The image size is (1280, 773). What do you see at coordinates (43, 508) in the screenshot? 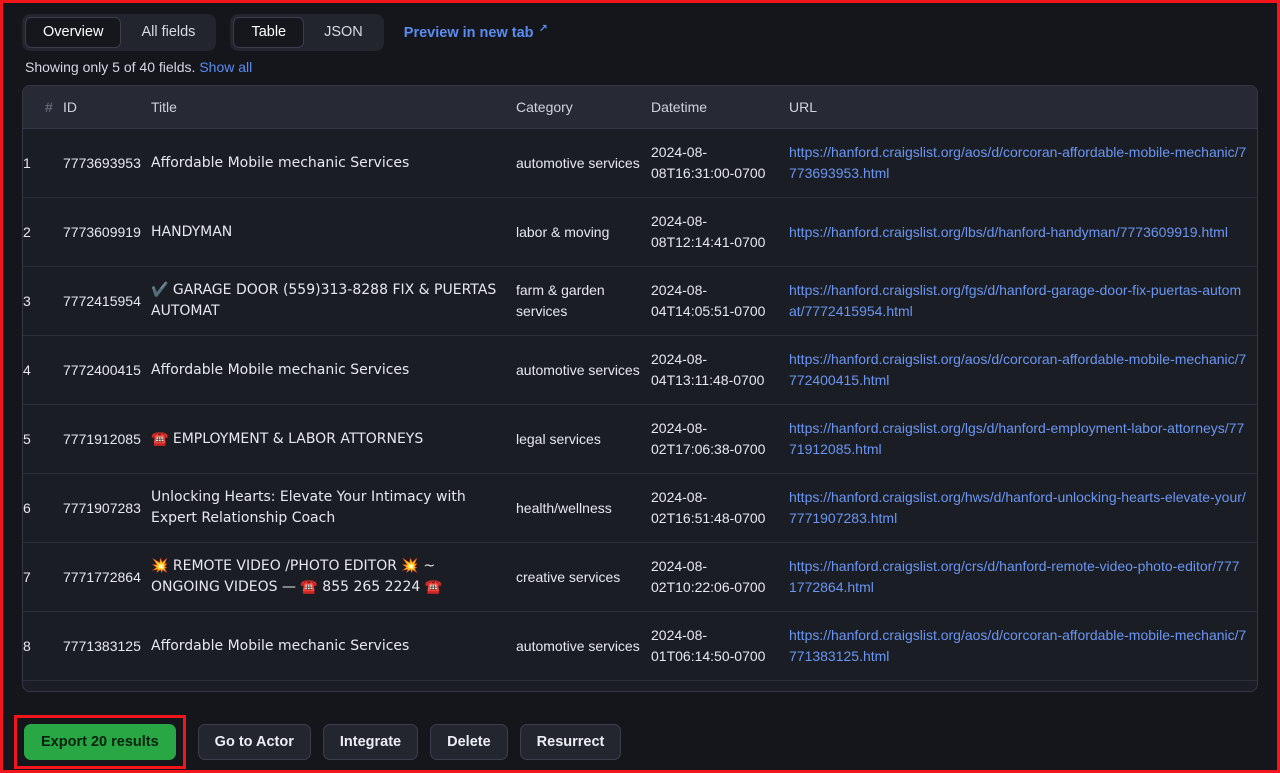
I see `cell-index: 6` at bounding box center [43, 508].